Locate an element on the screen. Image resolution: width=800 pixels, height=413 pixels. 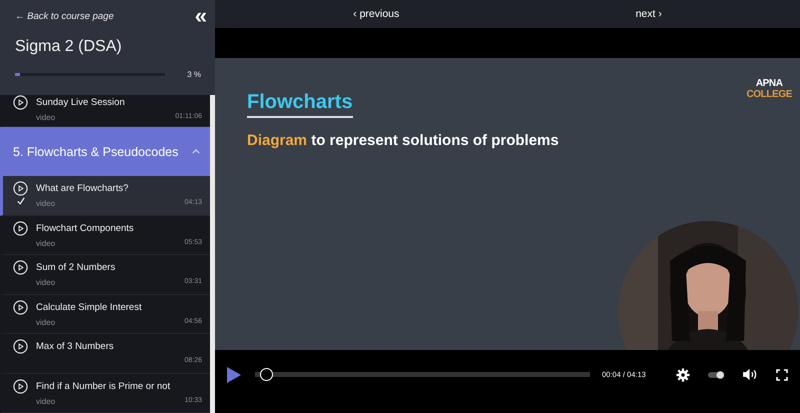
lesson-title: Calculate Simple Interest is located at coordinates (89, 307).